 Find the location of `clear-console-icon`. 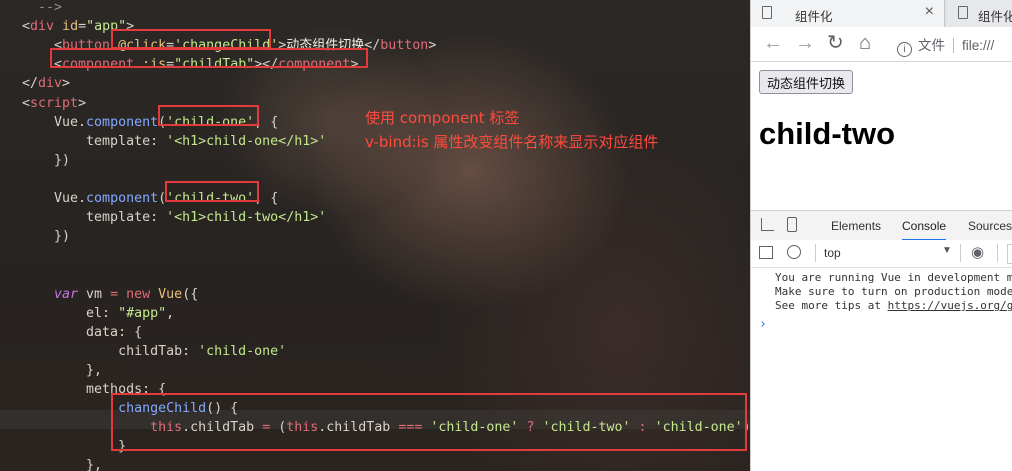

clear-console-icon is located at coordinates (794, 252).